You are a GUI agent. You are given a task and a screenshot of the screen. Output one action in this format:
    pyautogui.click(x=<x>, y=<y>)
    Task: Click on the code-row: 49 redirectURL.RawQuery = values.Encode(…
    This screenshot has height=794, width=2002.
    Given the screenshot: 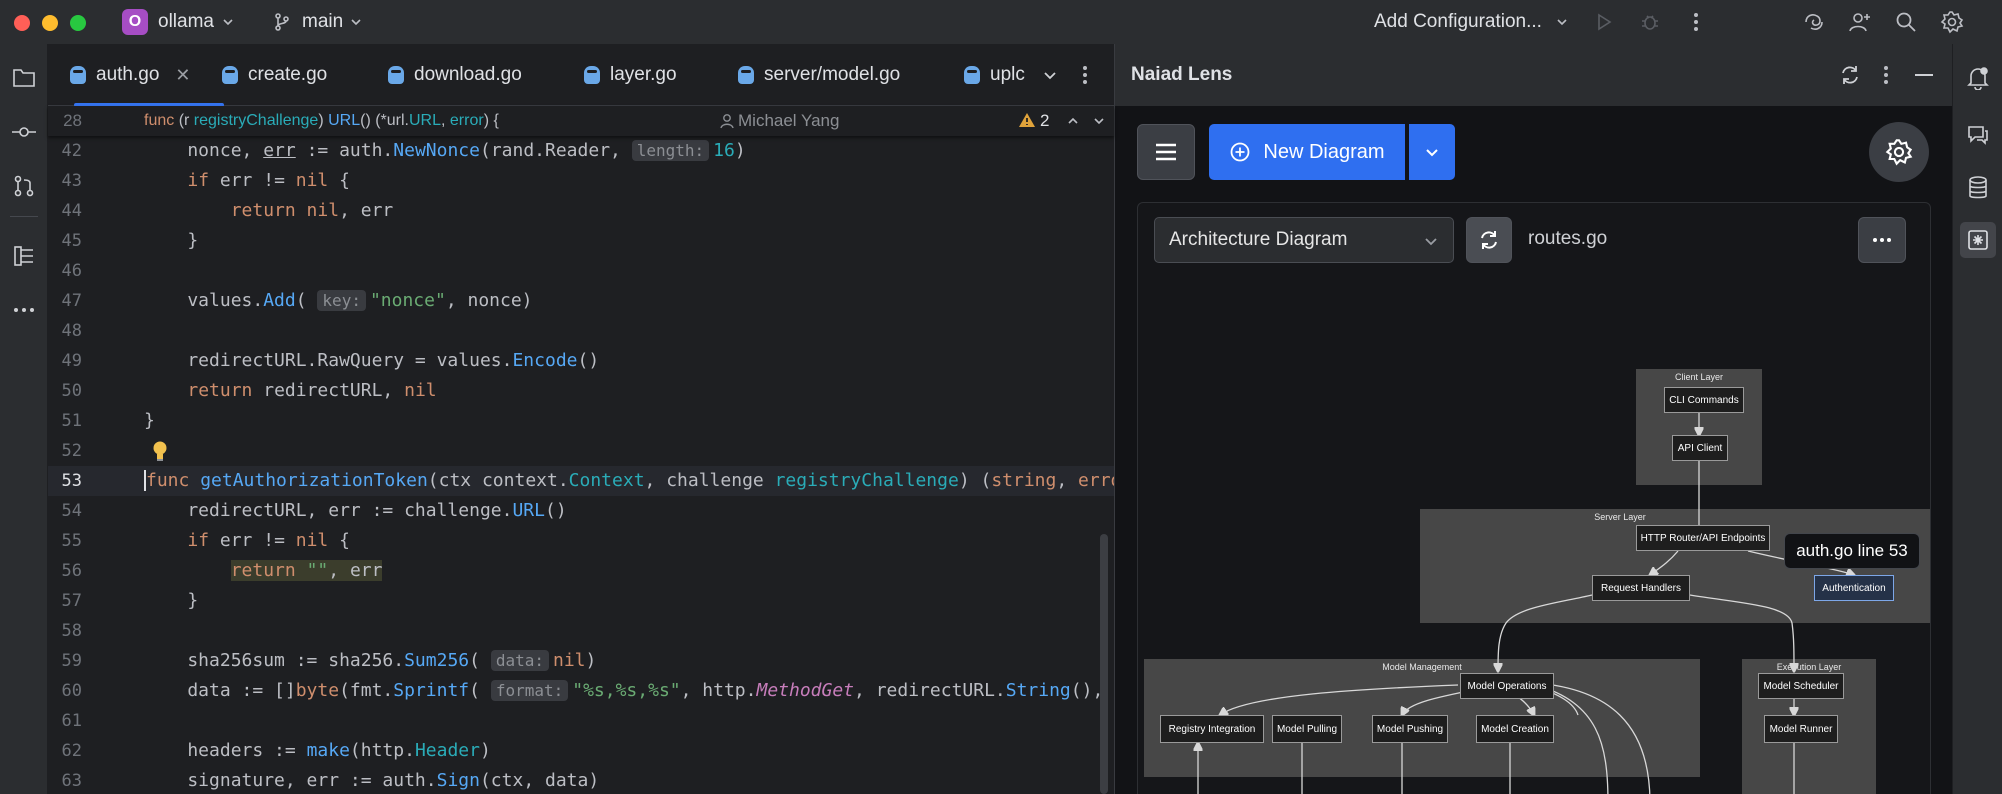 What is the action you would take?
    pyautogui.click(x=581, y=361)
    